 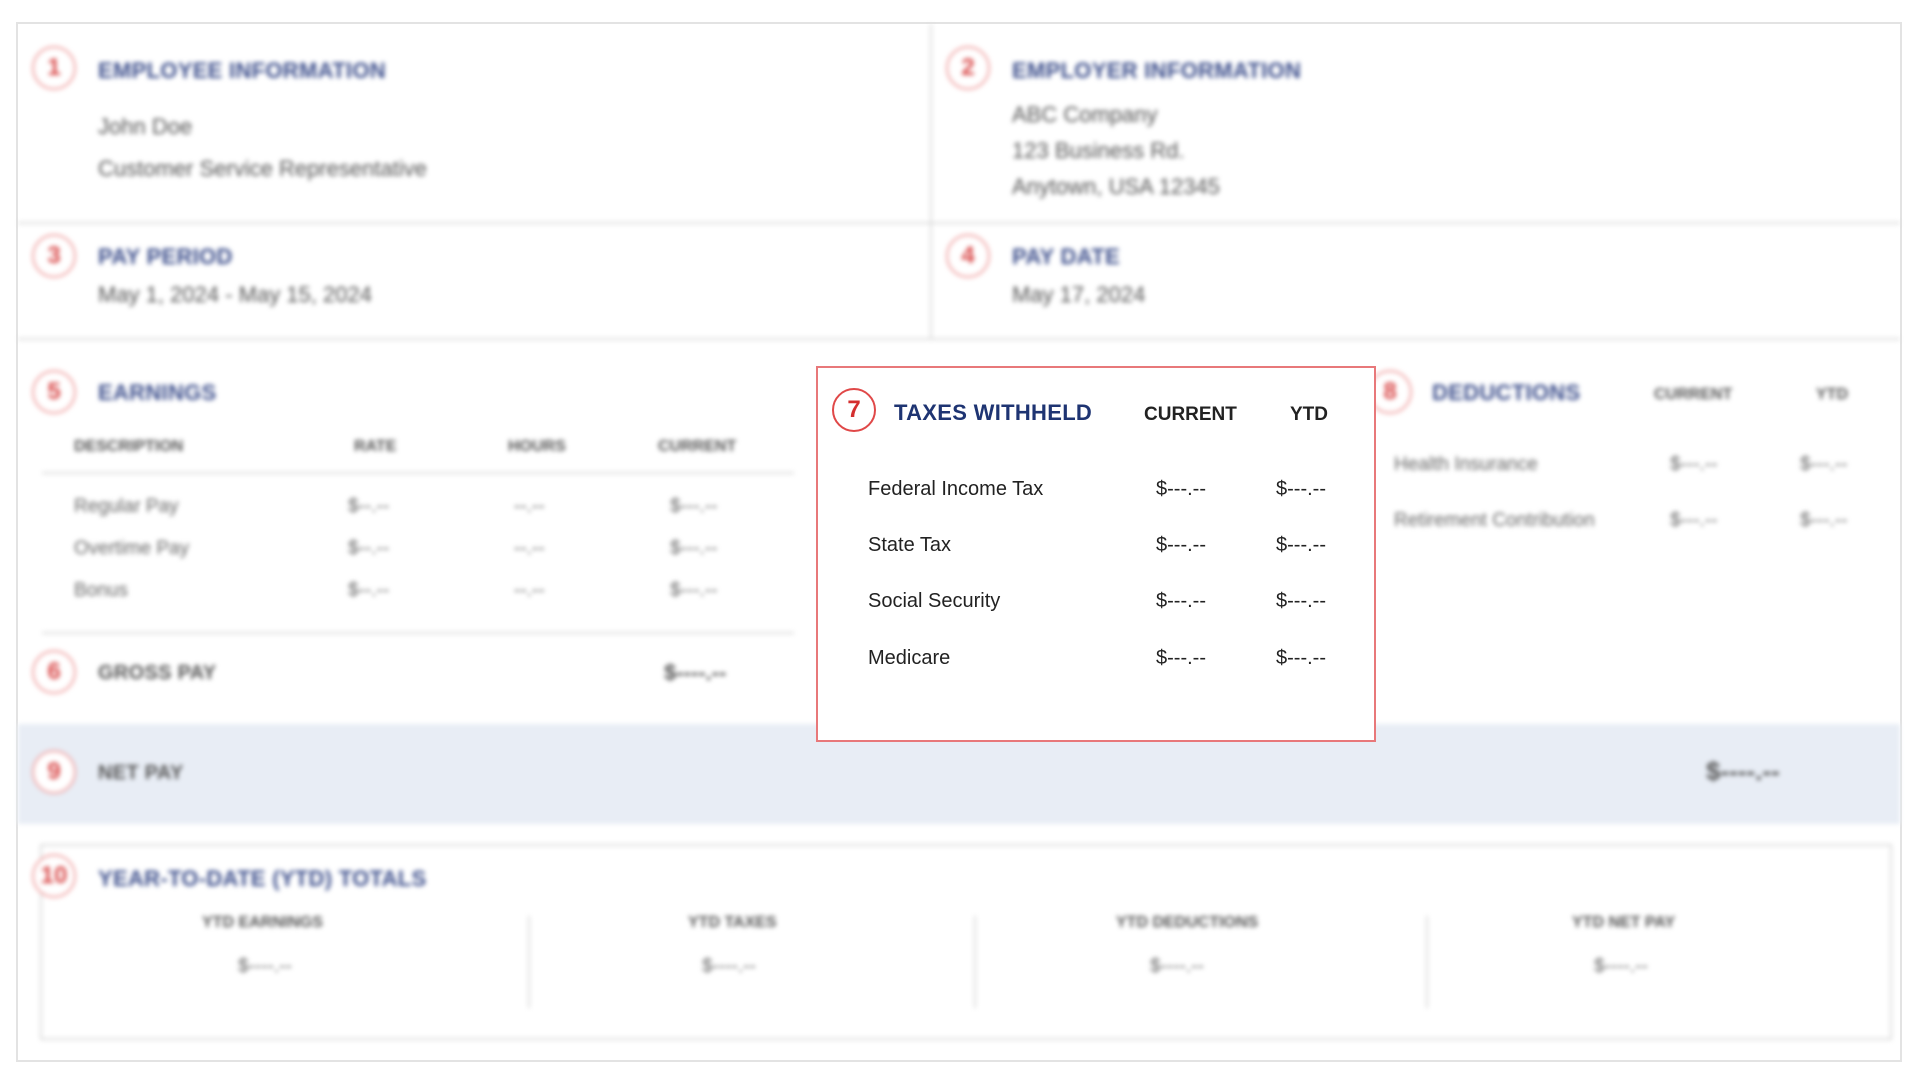 I want to click on section-number-badge: 4, so click(x=968, y=256).